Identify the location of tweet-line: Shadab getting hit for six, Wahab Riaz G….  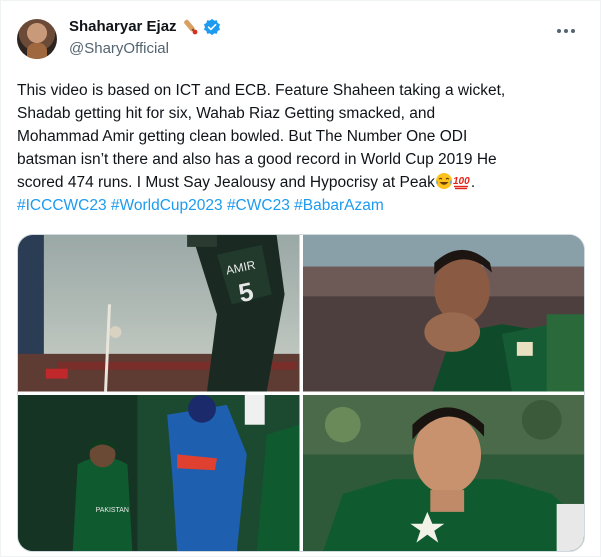
(226, 113).